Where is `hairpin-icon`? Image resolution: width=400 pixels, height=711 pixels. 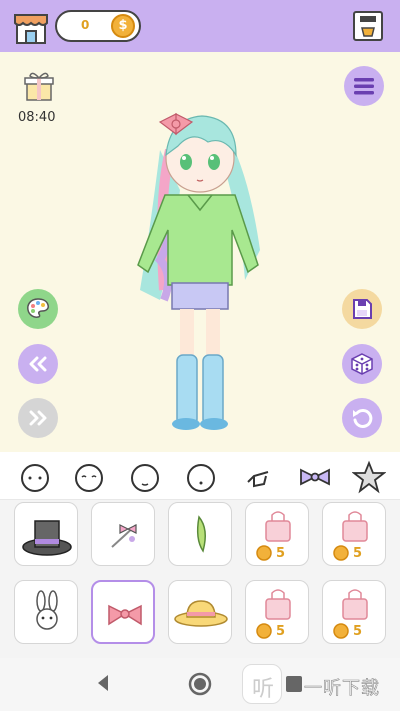
hairpin-icon is located at coordinates (124, 536).